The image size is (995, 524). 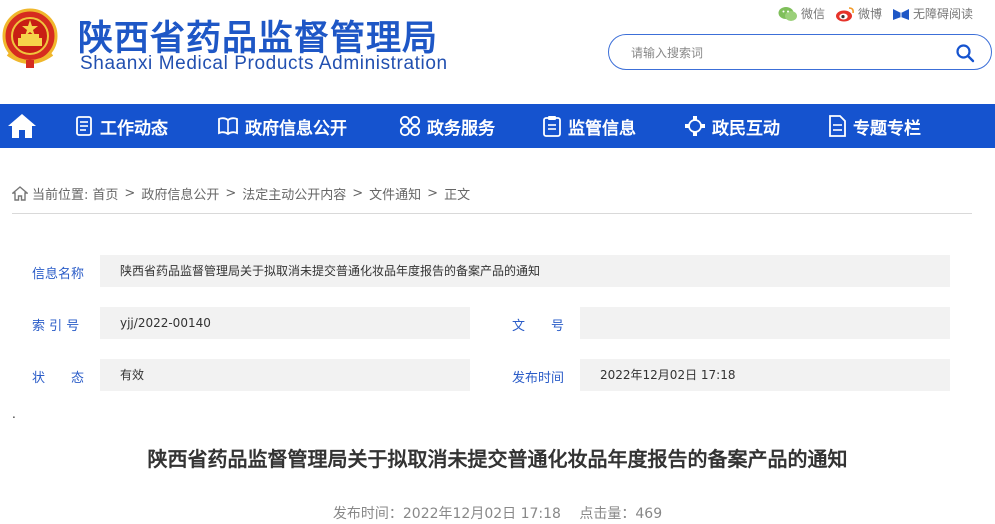 What do you see at coordinates (695, 126) in the screenshot?
I see `interaction-icon` at bounding box center [695, 126].